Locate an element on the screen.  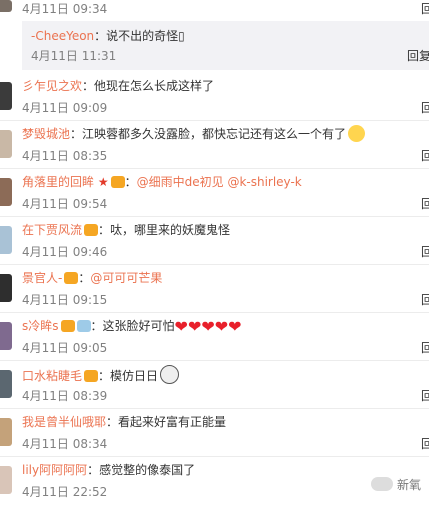
comment-line: 口水粘睫毛 ：模仿日日 is located at coordinates (101, 374).